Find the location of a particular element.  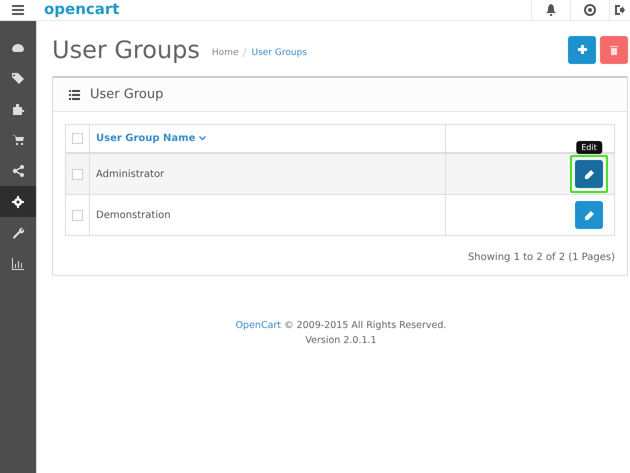

footer-link: OpenCart is located at coordinates (259, 325).